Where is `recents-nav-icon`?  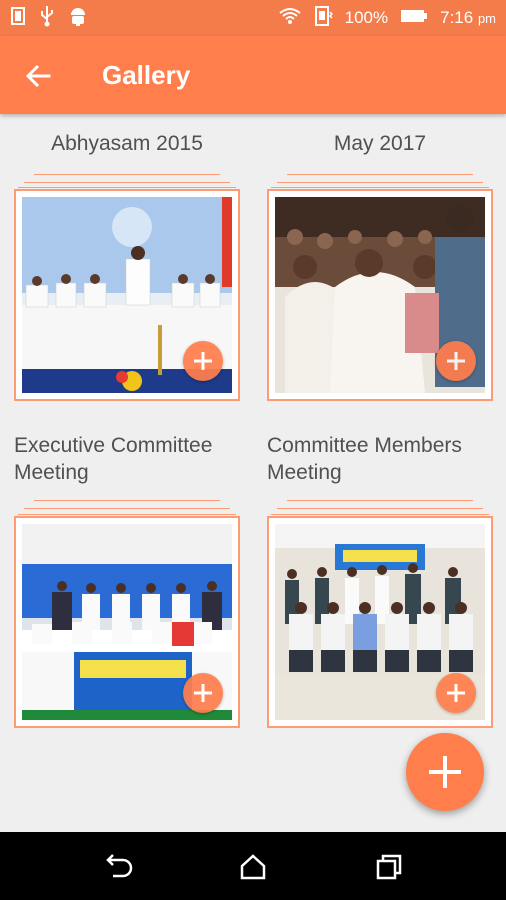 recents-nav-icon is located at coordinates (389, 867).